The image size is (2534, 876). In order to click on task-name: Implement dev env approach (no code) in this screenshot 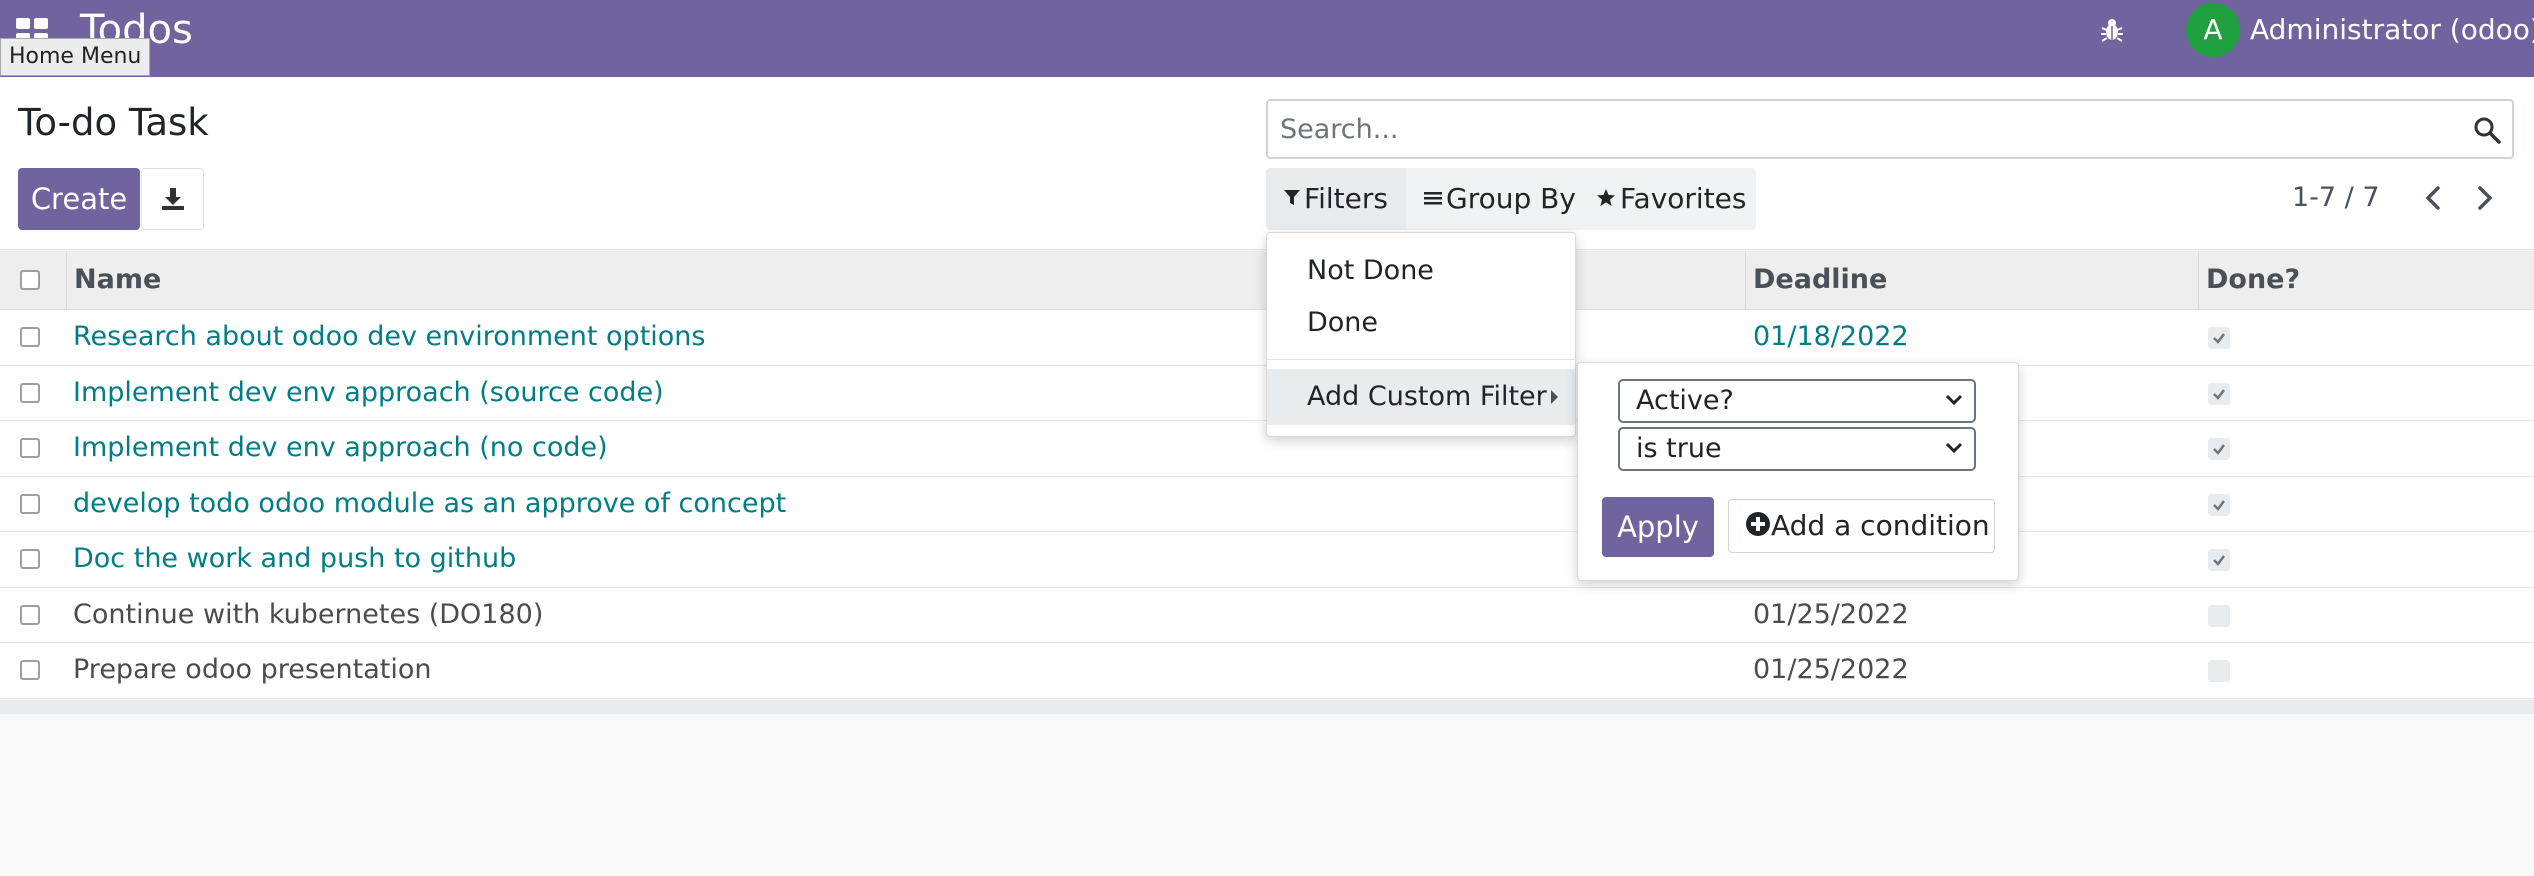, I will do `click(340, 448)`.